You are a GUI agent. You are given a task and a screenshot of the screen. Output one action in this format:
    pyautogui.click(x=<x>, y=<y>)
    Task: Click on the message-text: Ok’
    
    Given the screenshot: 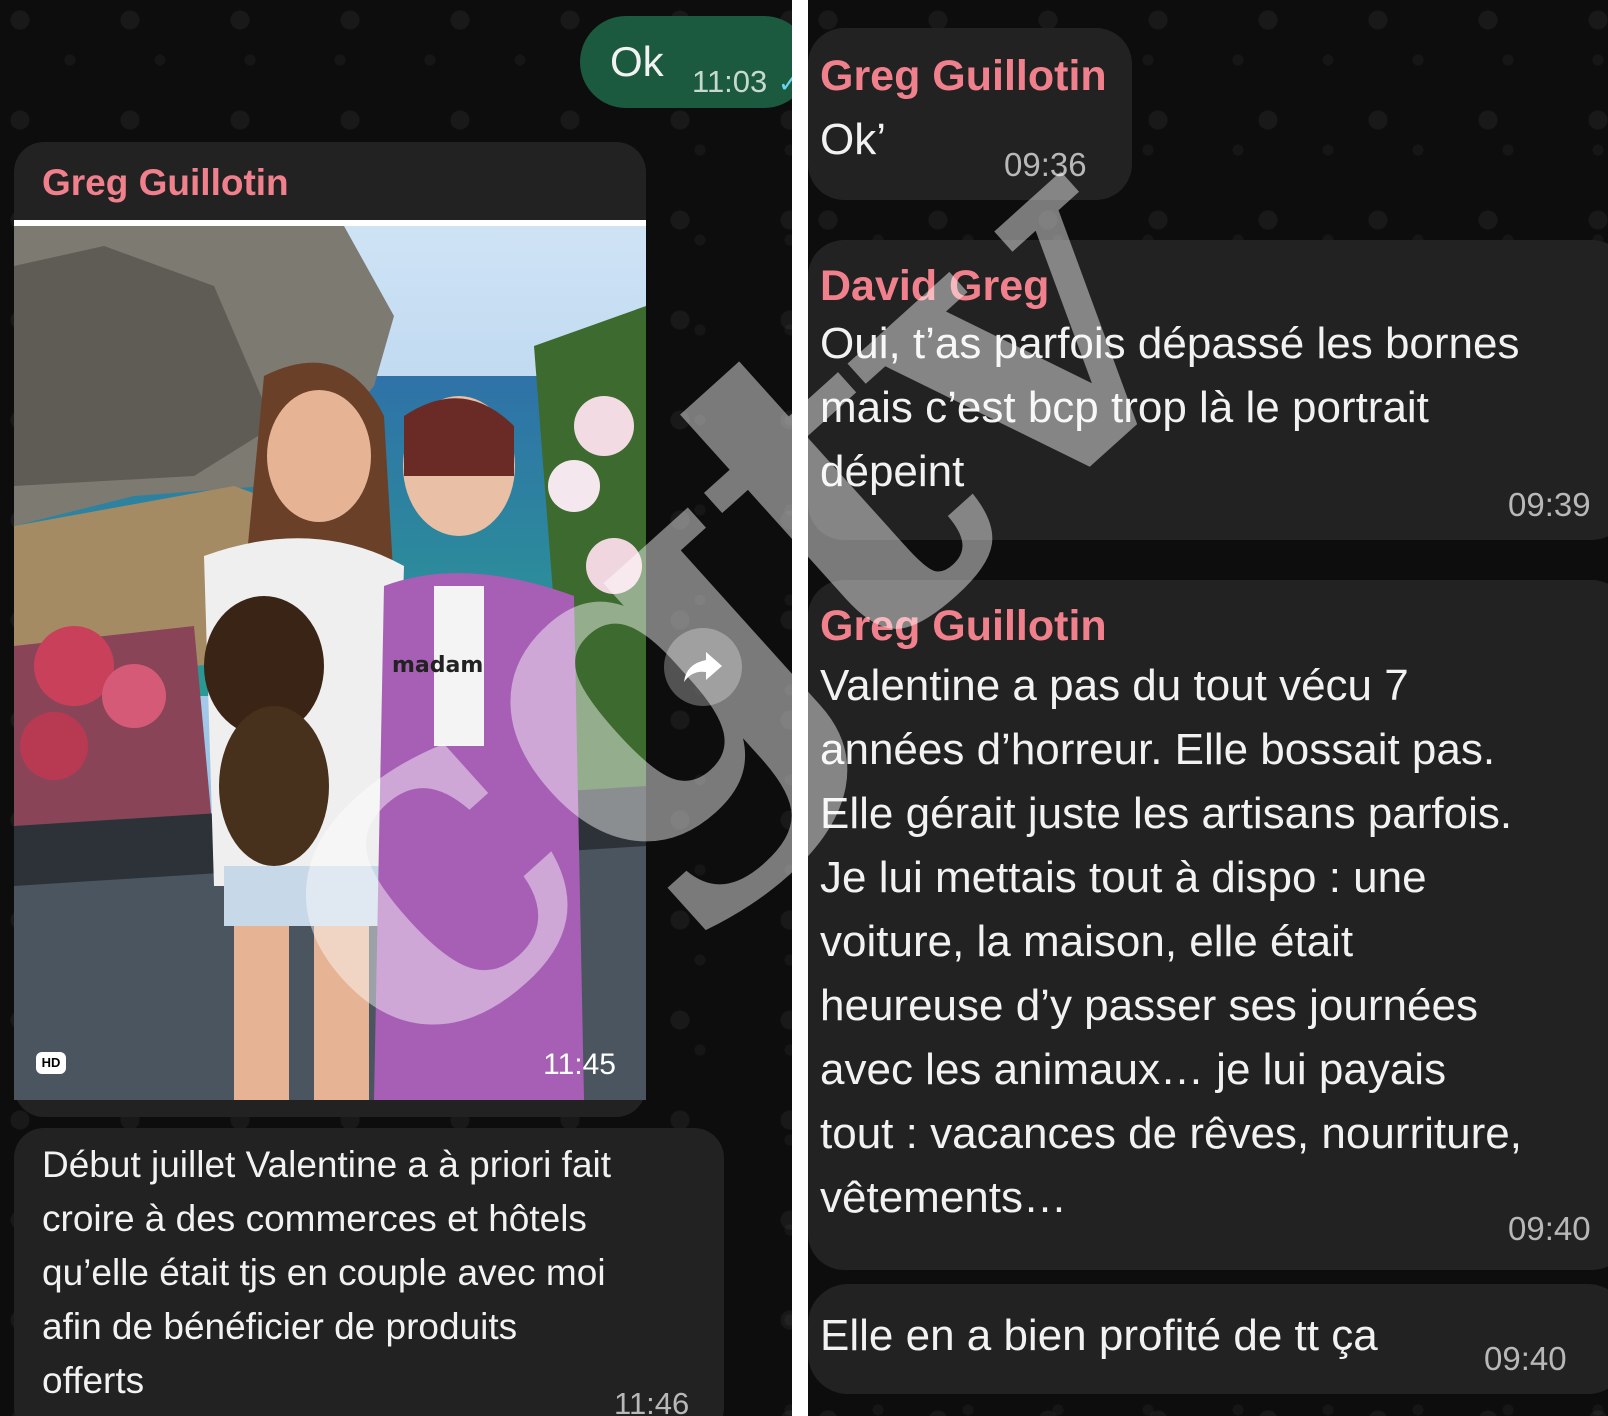 What is the action you would take?
    pyautogui.click(x=853, y=139)
    